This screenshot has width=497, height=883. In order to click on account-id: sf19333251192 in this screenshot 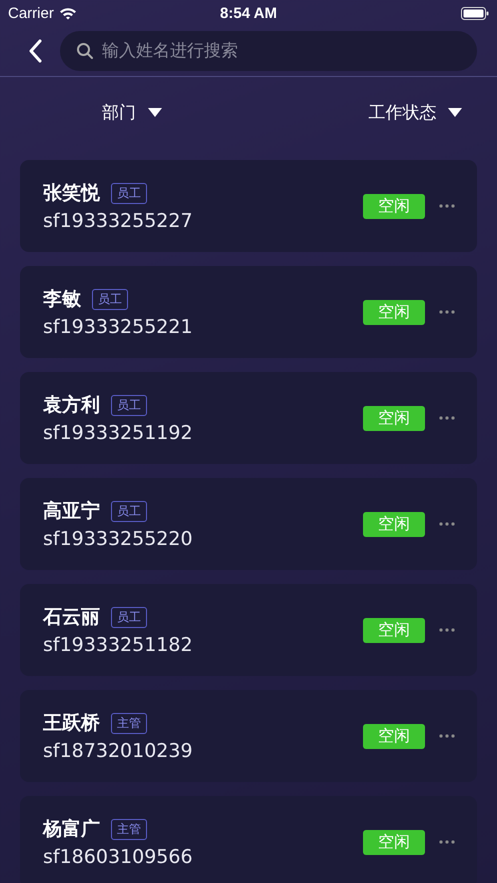, I will do `click(118, 433)`.